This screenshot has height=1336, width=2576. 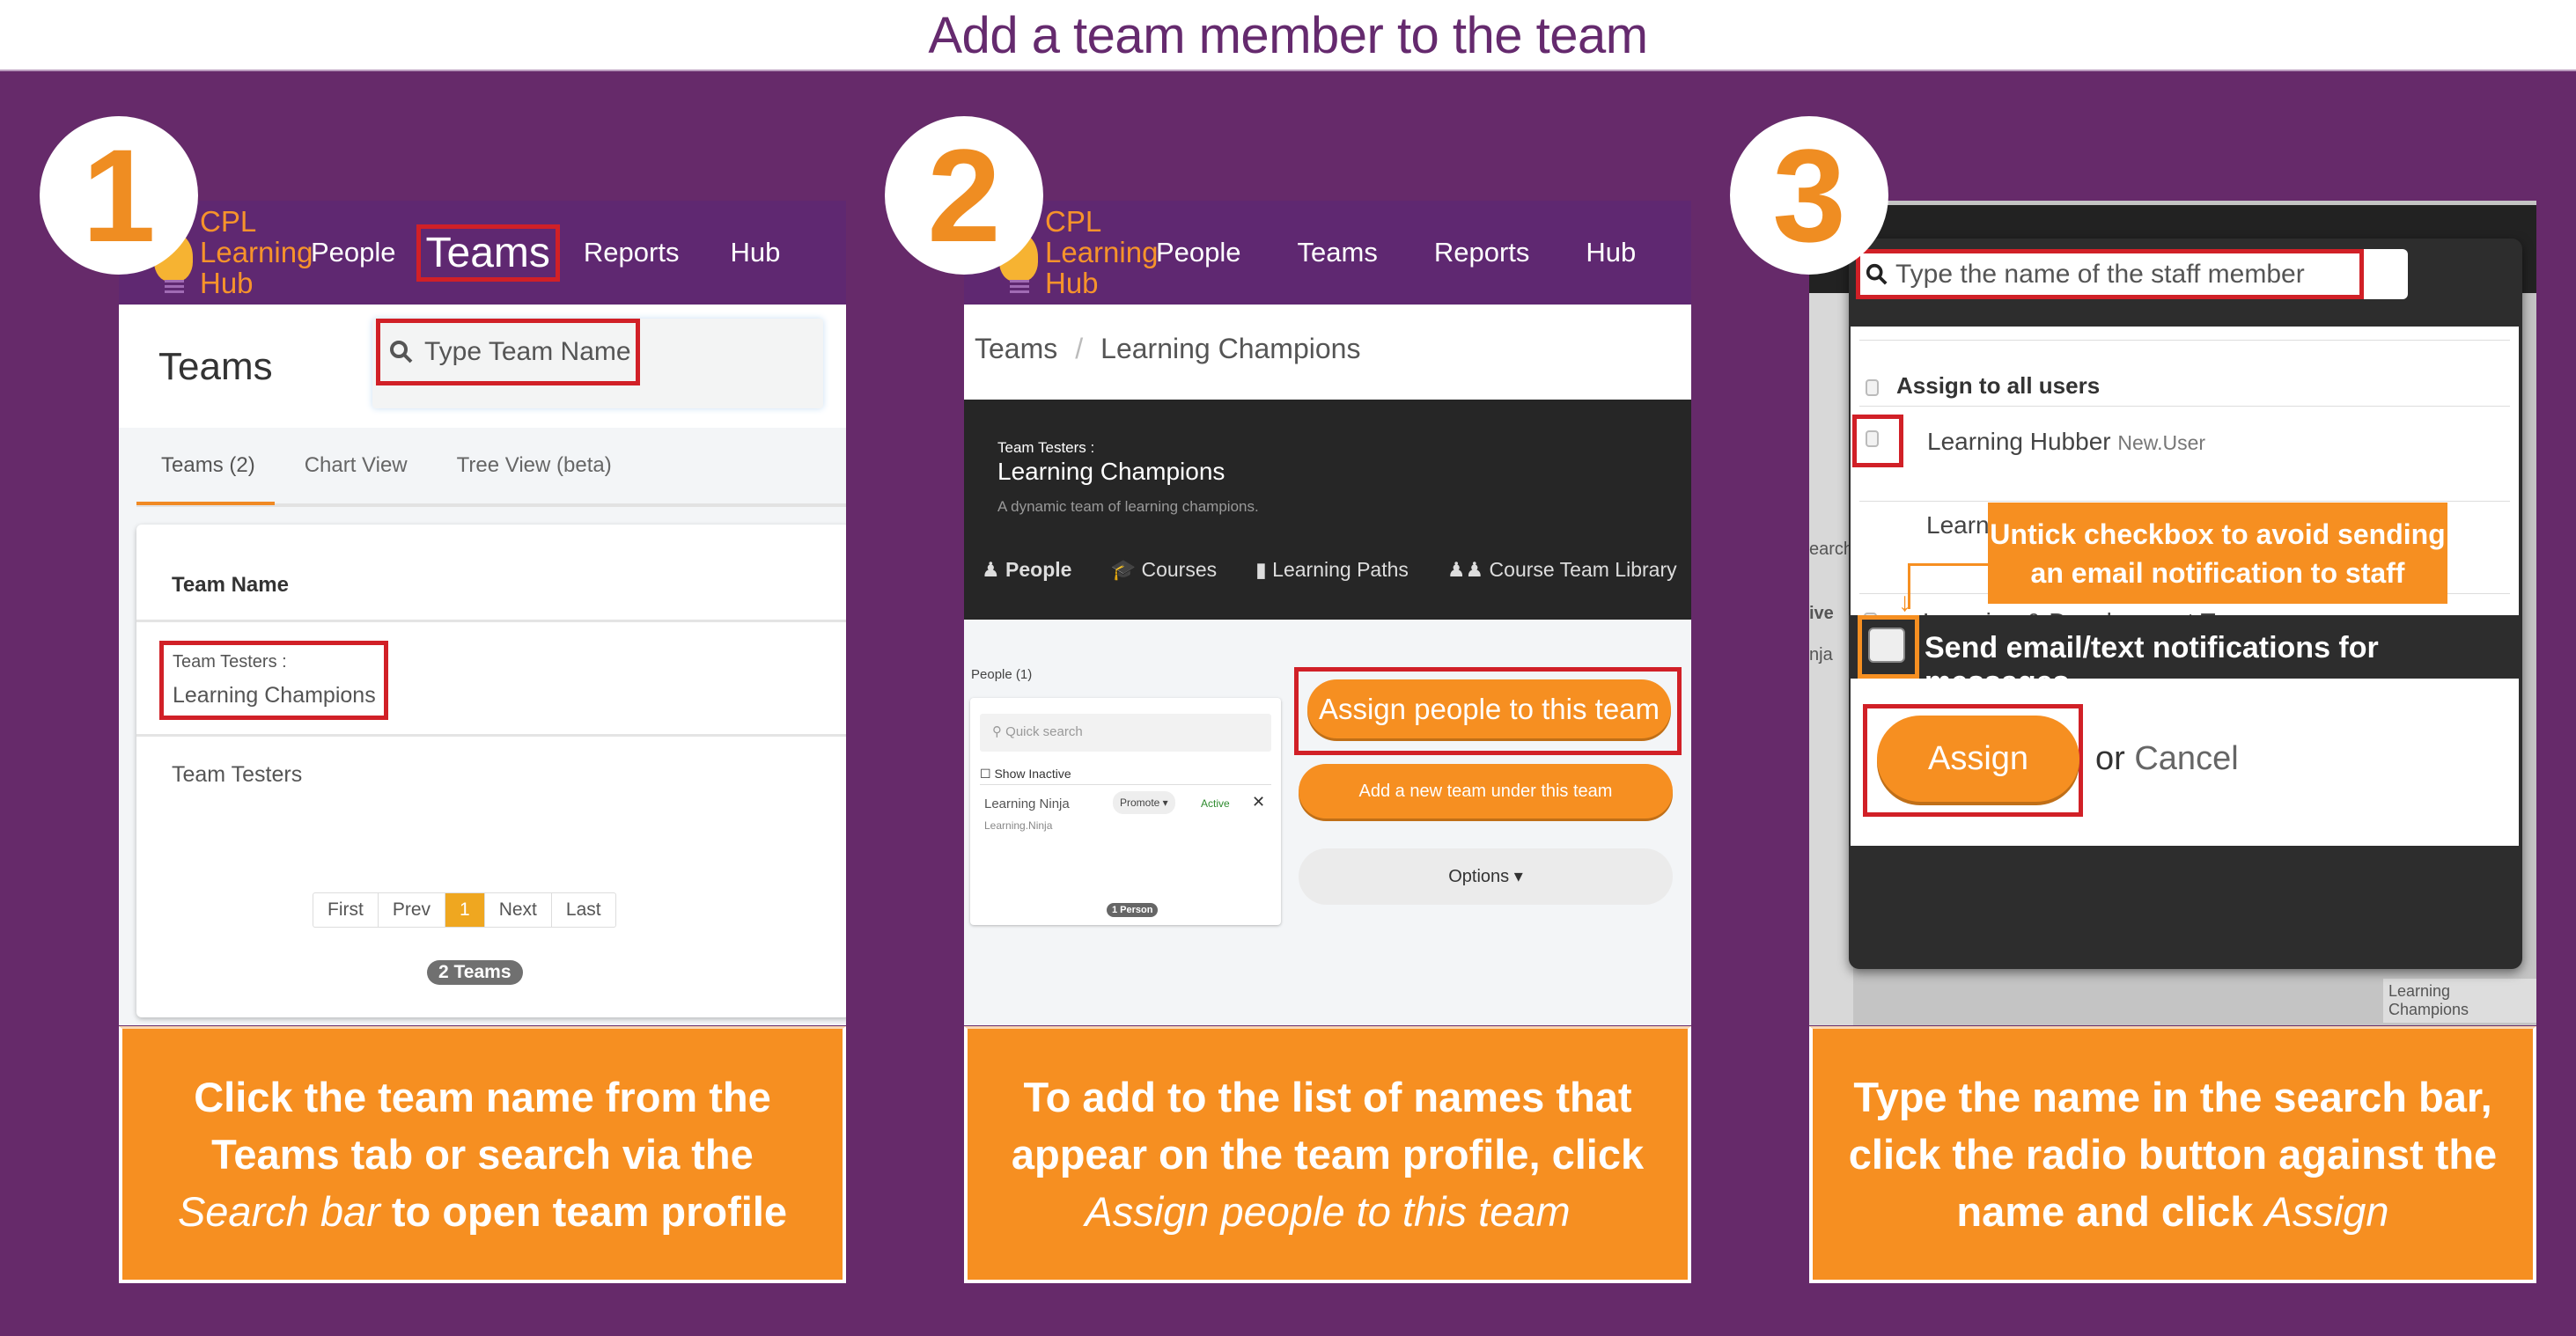 I want to click on show-inactive-checkbox: ☐ Show Inactive, so click(x=1025, y=774).